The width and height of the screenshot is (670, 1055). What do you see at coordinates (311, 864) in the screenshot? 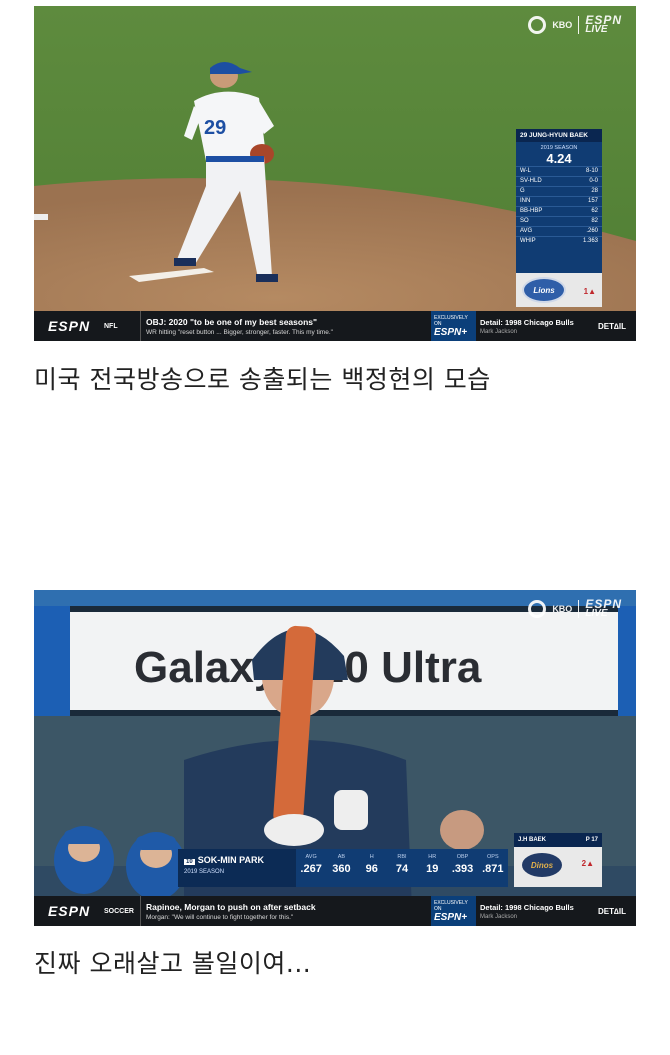
I see `stat-cell: AVG .267` at bounding box center [311, 864].